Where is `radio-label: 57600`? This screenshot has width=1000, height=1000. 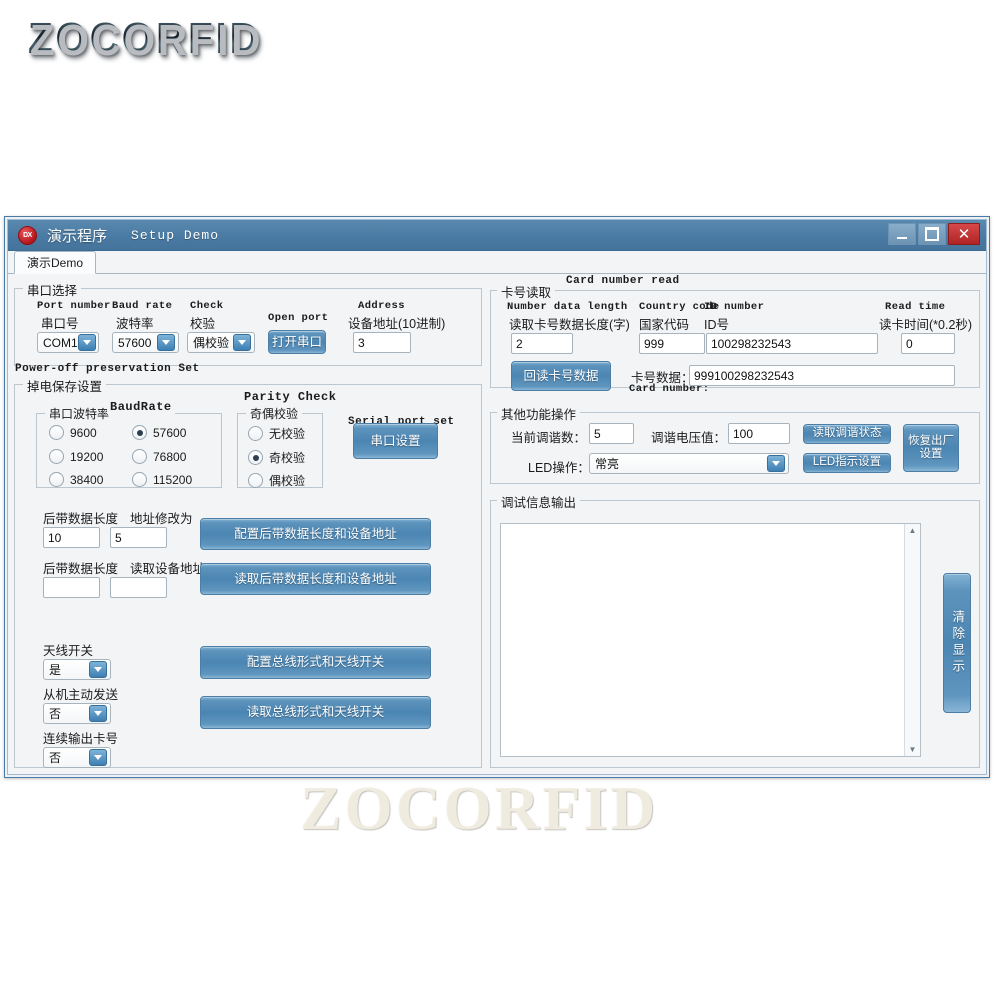 radio-label: 57600 is located at coordinates (170, 432).